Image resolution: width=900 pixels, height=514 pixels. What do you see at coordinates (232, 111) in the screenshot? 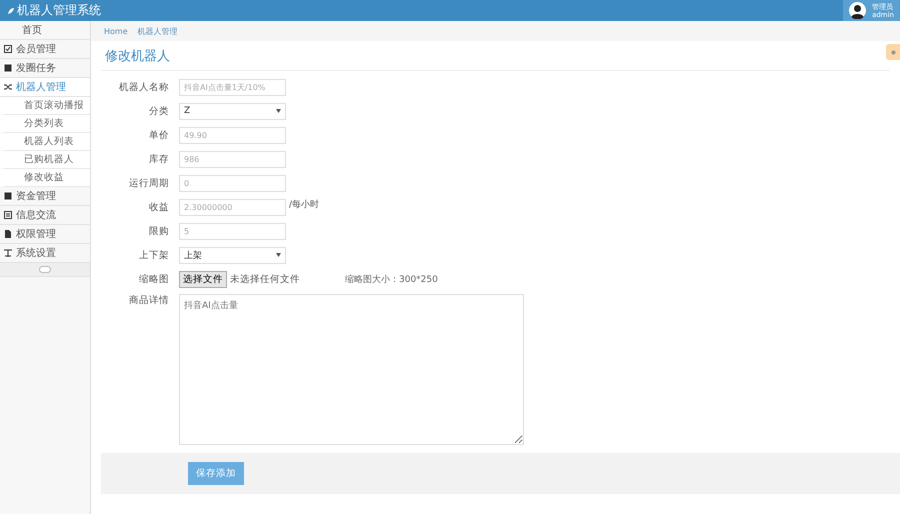
I see `select-field: Z` at bounding box center [232, 111].